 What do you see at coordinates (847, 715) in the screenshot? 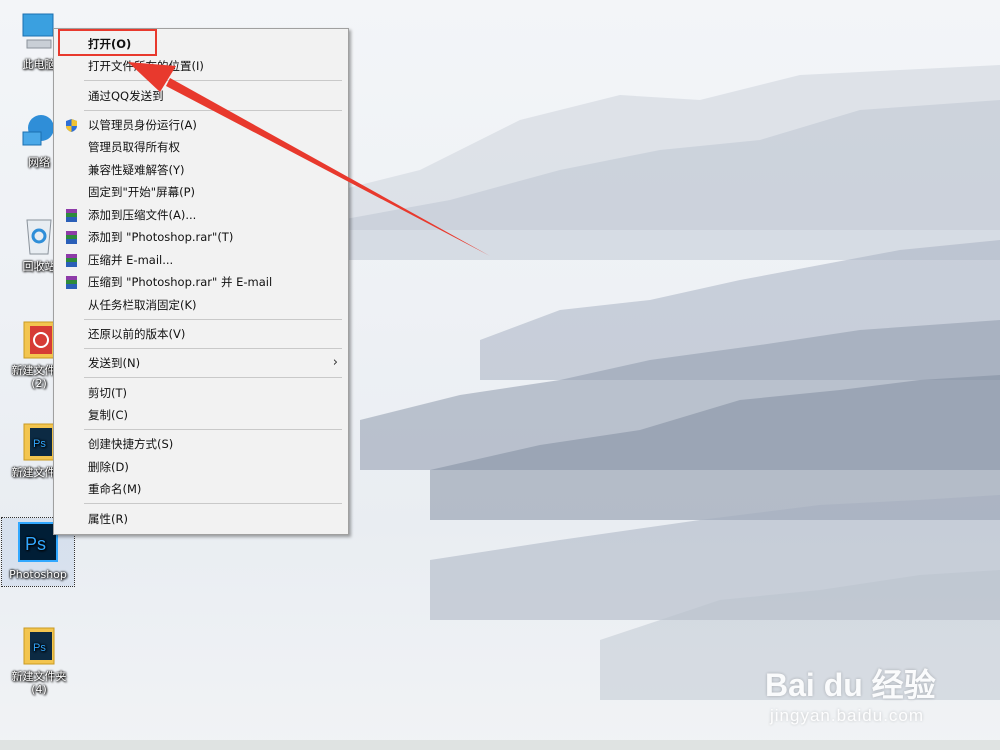
I see `watermark-url: jingyan.baidu.com` at bounding box center [847, 715].